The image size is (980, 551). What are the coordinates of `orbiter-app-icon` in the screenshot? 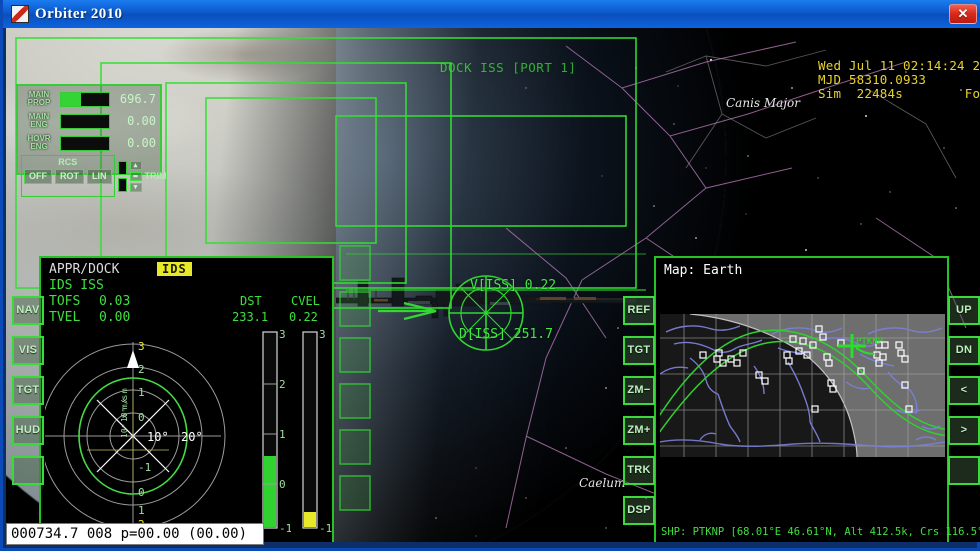 It's located at (20, 14).